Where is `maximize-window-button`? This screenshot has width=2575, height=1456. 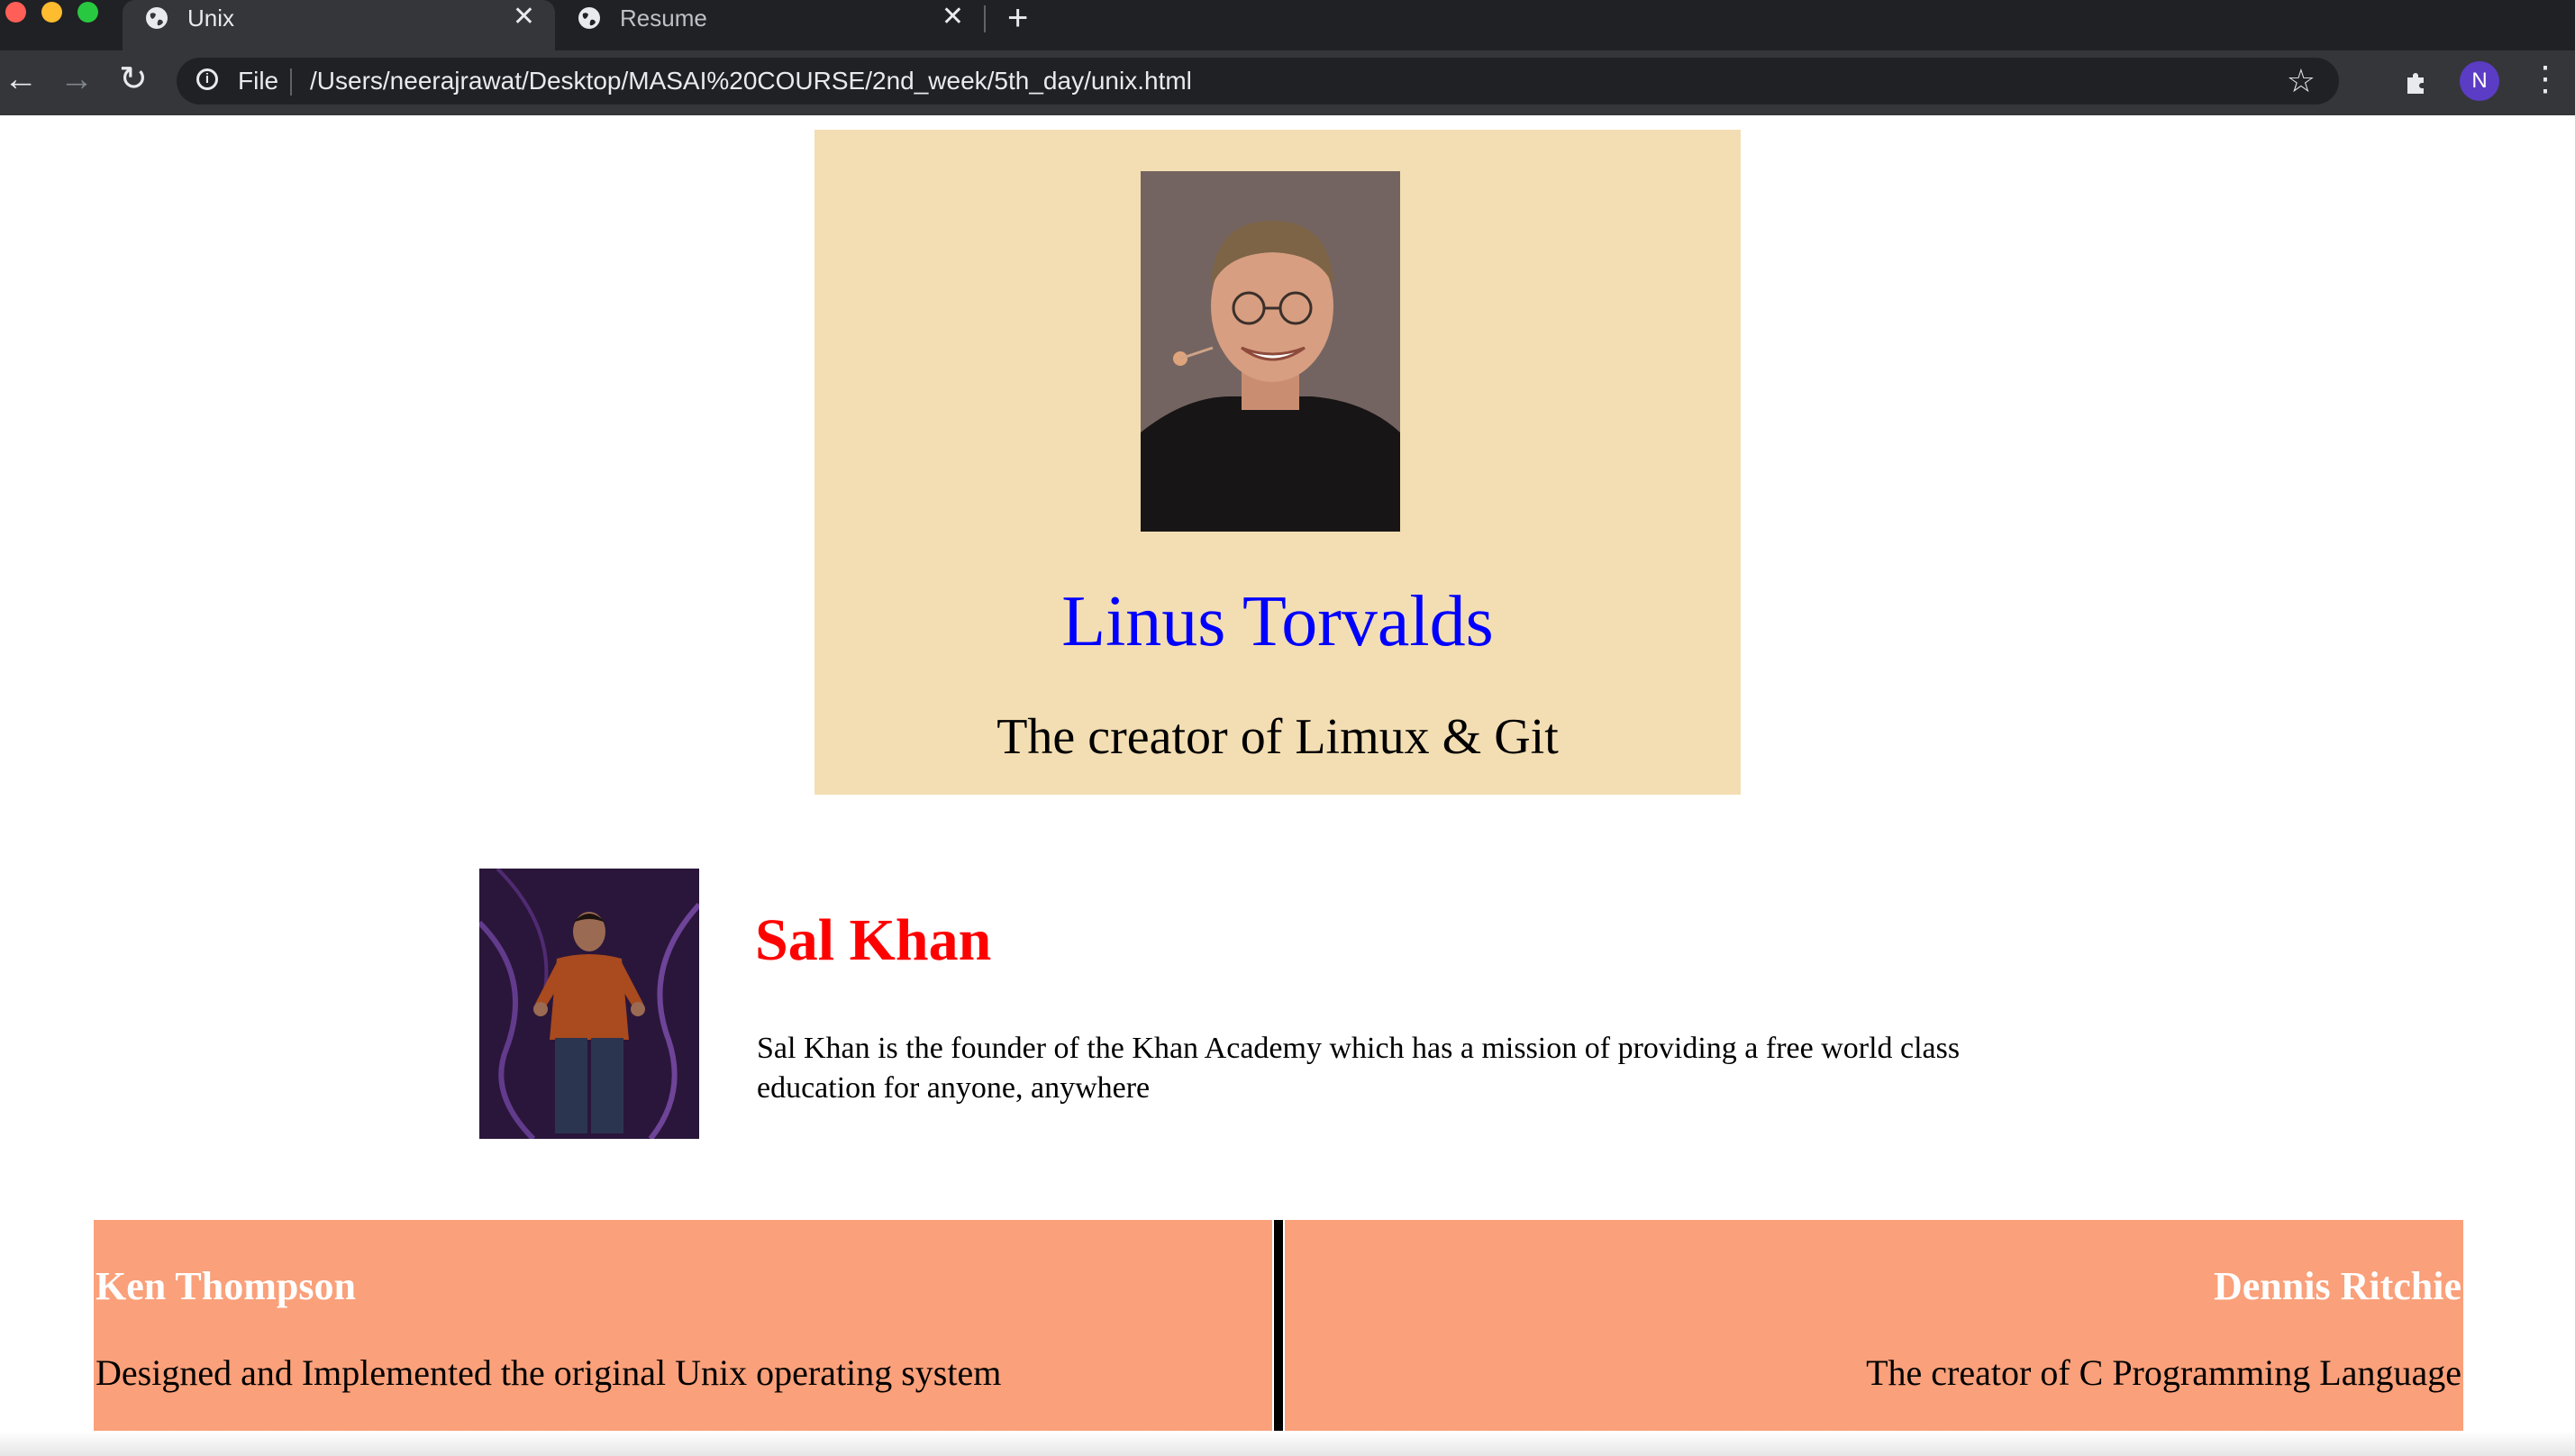
maximize-window-button is located at coordinates (88, 12).